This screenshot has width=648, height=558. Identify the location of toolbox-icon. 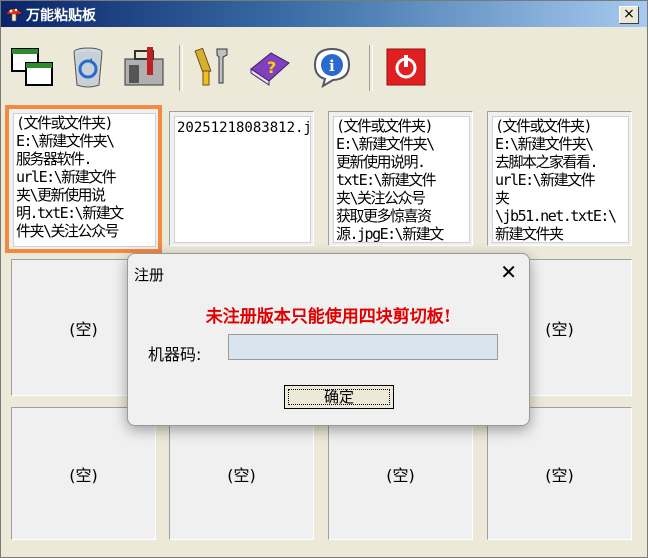
(144, 66).